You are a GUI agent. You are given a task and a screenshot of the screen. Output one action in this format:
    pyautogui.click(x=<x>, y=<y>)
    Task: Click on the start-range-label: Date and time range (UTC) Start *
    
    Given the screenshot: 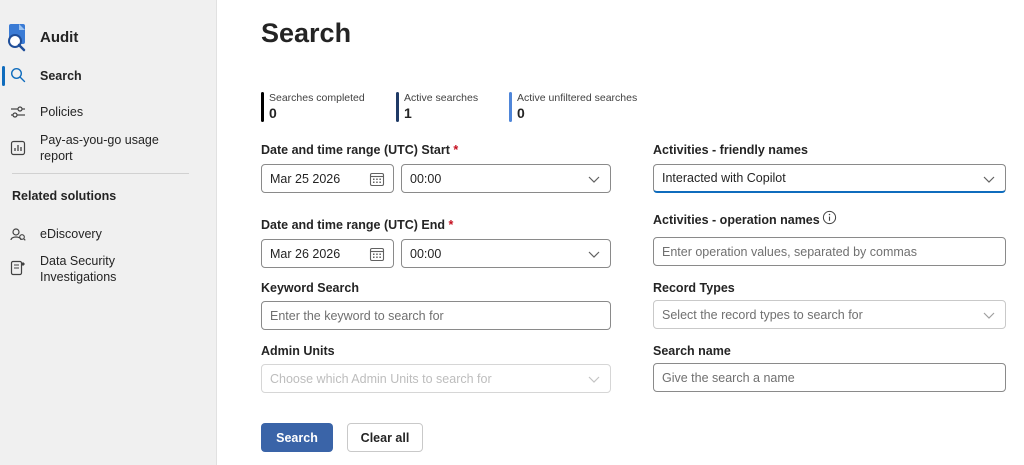 What is the action you would take?
    pyautogui.click(x=359, y=150)
    